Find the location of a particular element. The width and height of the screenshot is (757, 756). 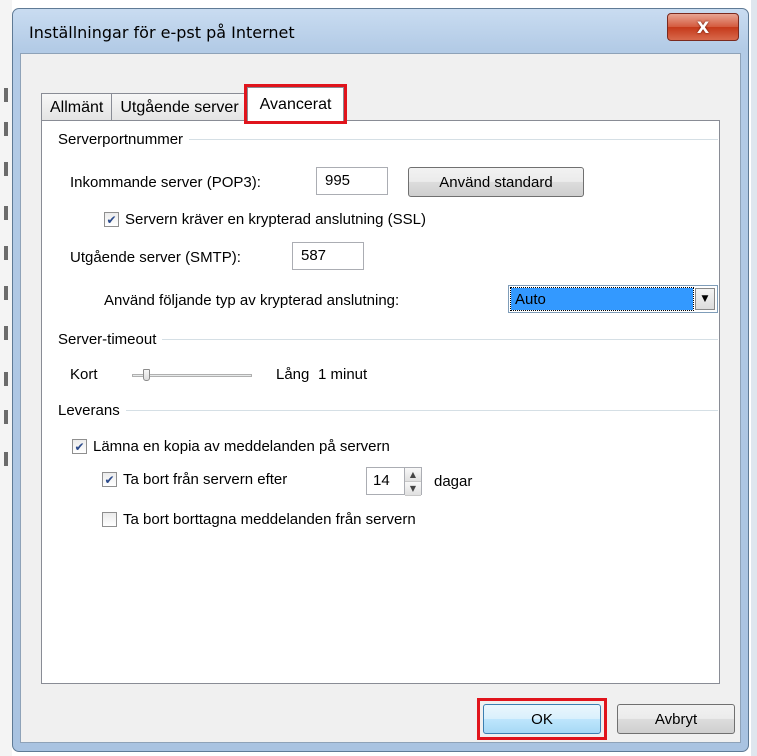

group-header-label: Serverportnummer is located at coordinates (121, 139).